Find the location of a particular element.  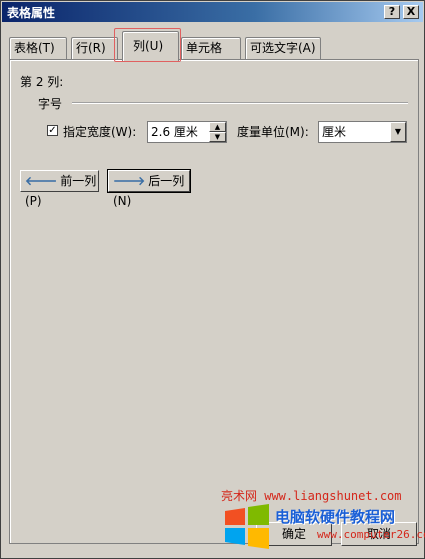

group-label: 字号 is located at coordinates (50, 104).